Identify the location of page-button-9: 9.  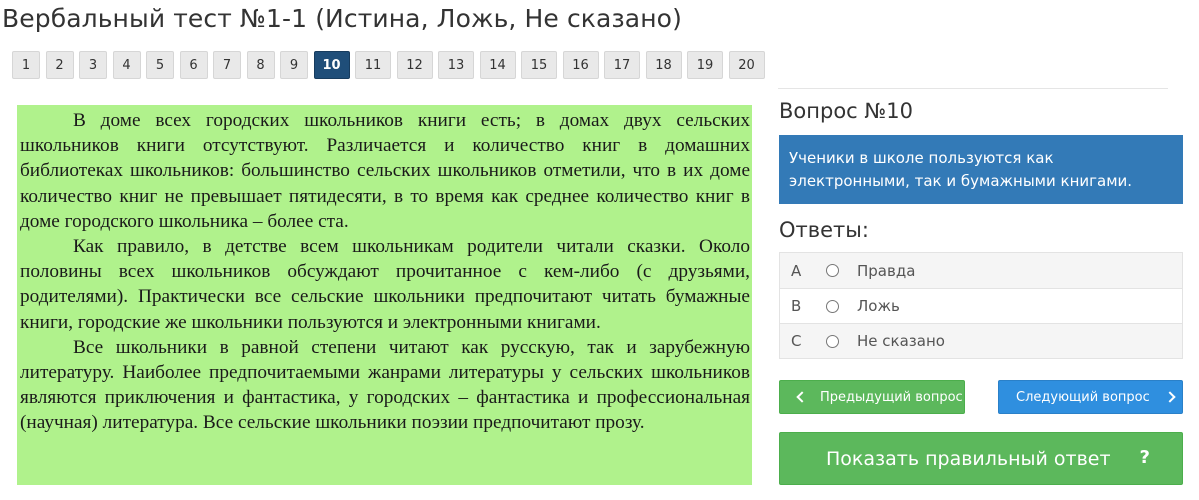
(294, 65).